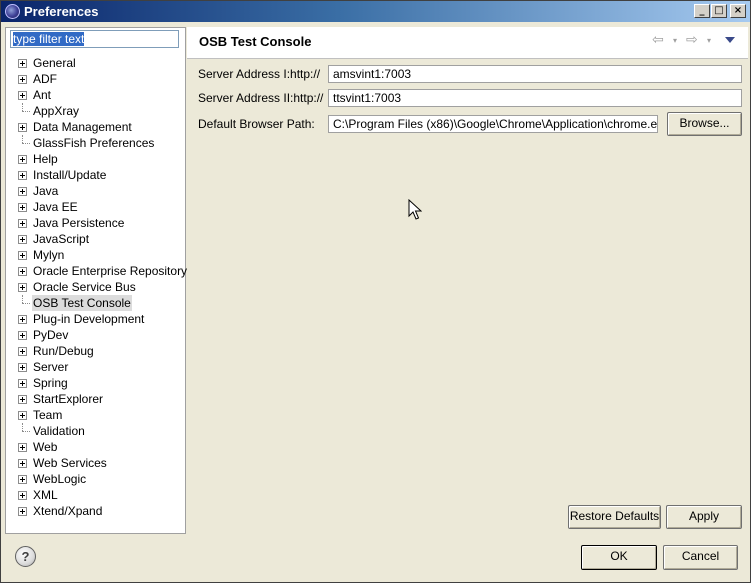 The width and height of the screenshot is (751, 583). Describe the element at coordinates (535, 98) in the screenshot. I see `server-address-2-input: ttsvint1:7003` at that location.